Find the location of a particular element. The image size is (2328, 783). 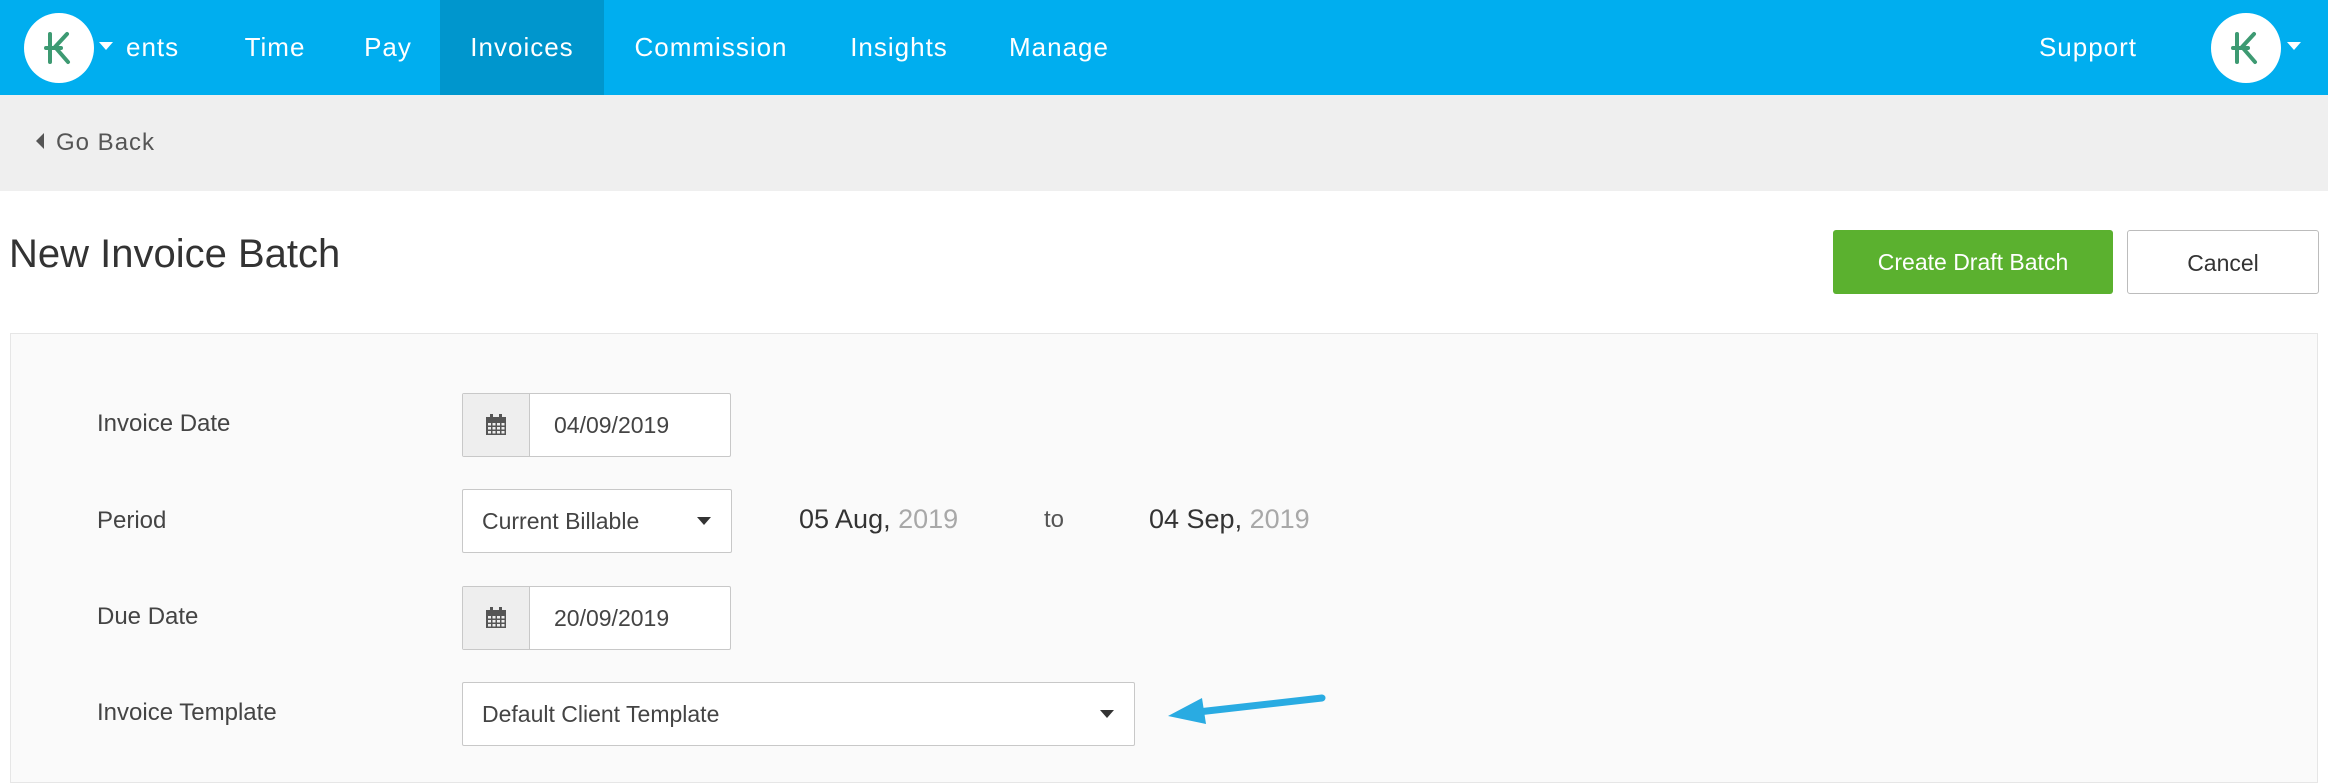

go-back-link: Go Back is located at coordinates (95, 143).